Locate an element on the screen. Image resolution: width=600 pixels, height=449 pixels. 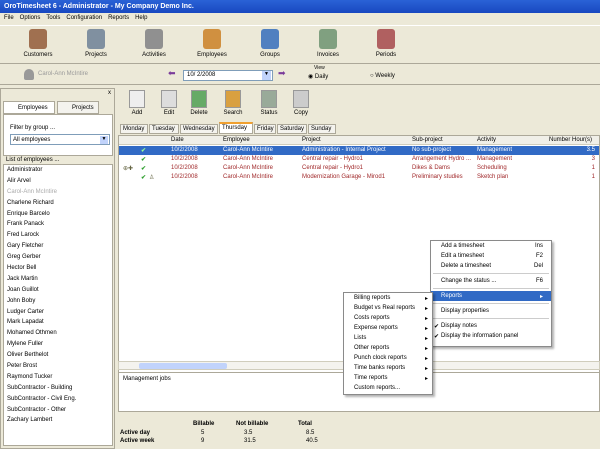
context-menu-item: Change the status ... F6 is located at coordinates (491, 281).